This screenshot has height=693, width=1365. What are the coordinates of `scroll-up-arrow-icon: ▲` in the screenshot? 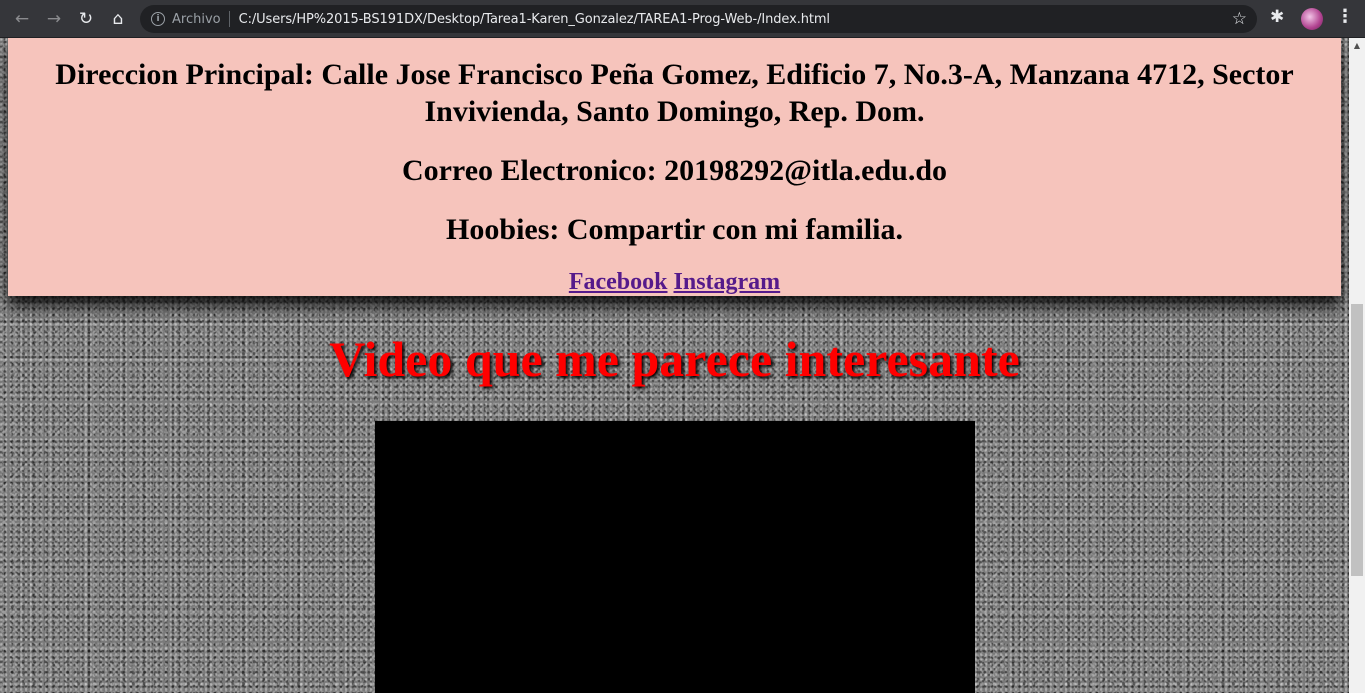 It's located at (1357, 46).